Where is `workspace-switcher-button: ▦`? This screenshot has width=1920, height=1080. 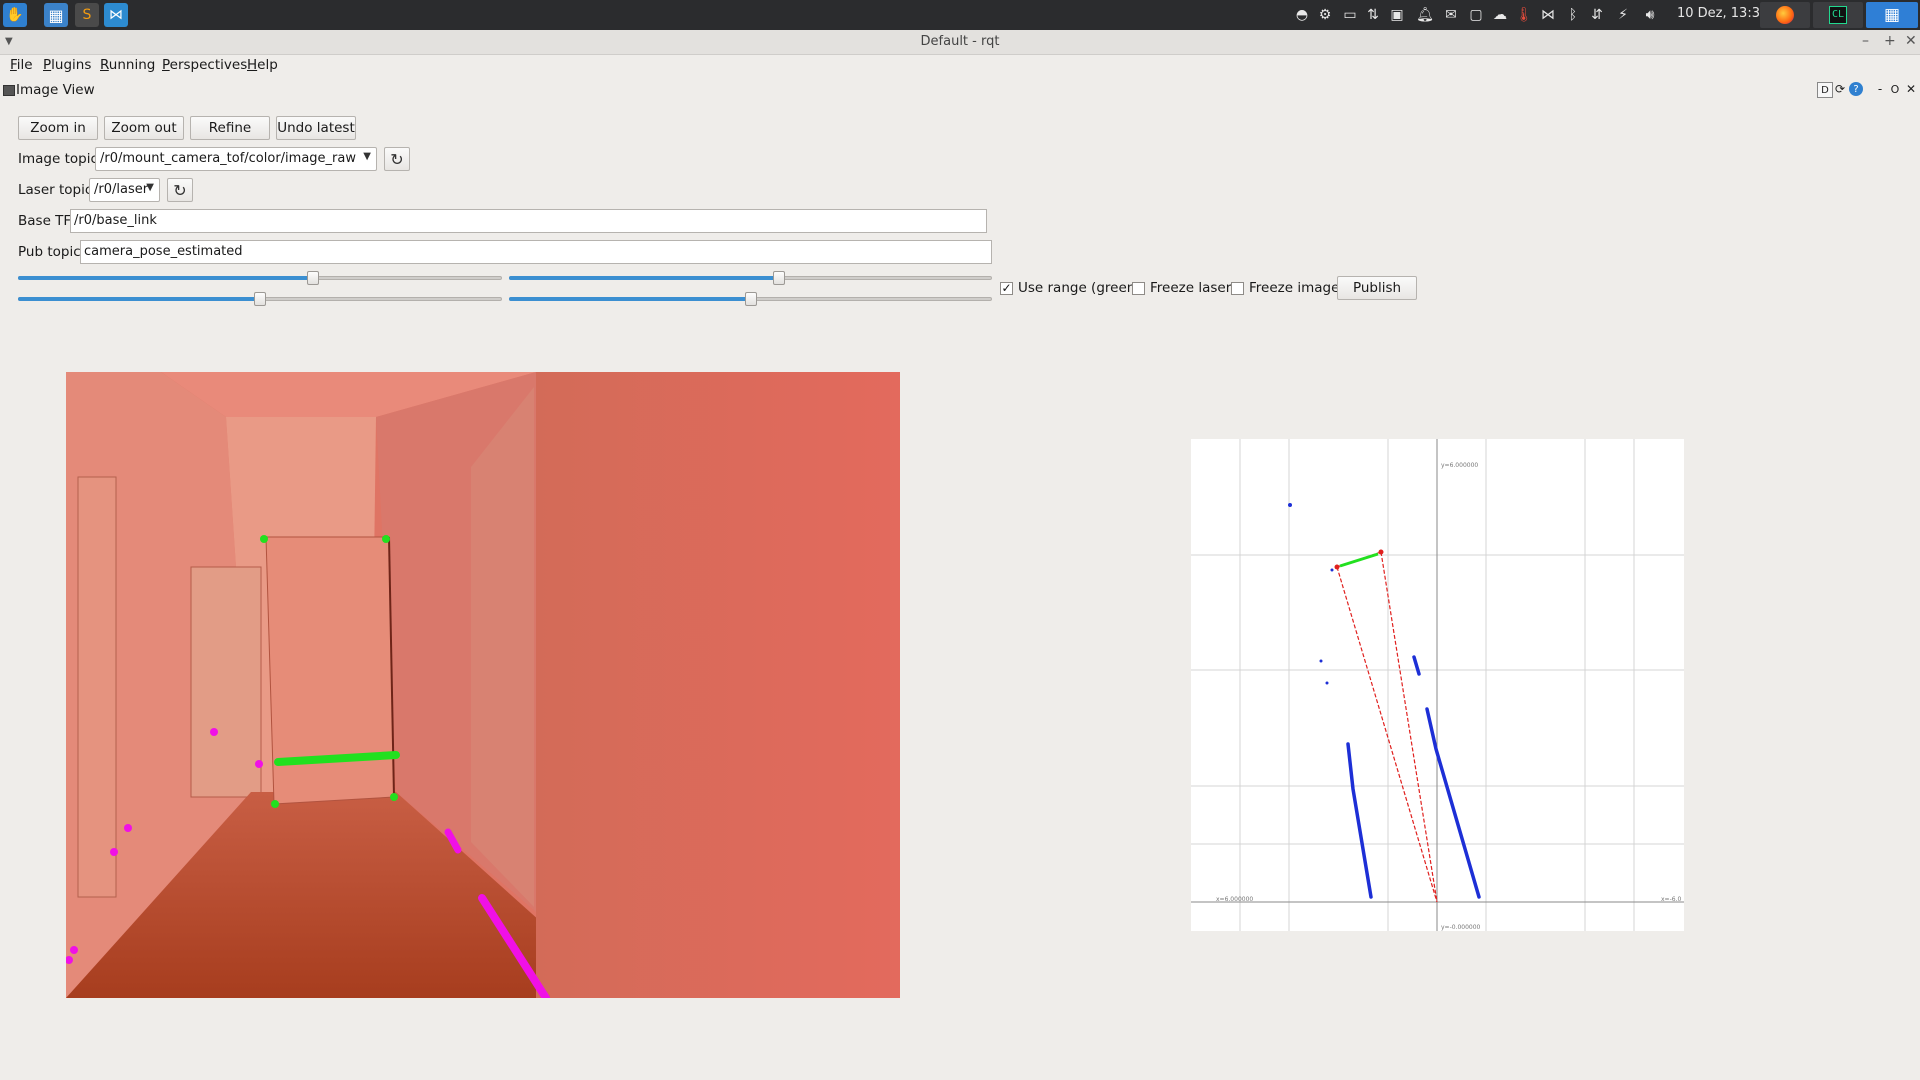
workspace-switcher-button: ▦ is located at coordinates (1892, 15).